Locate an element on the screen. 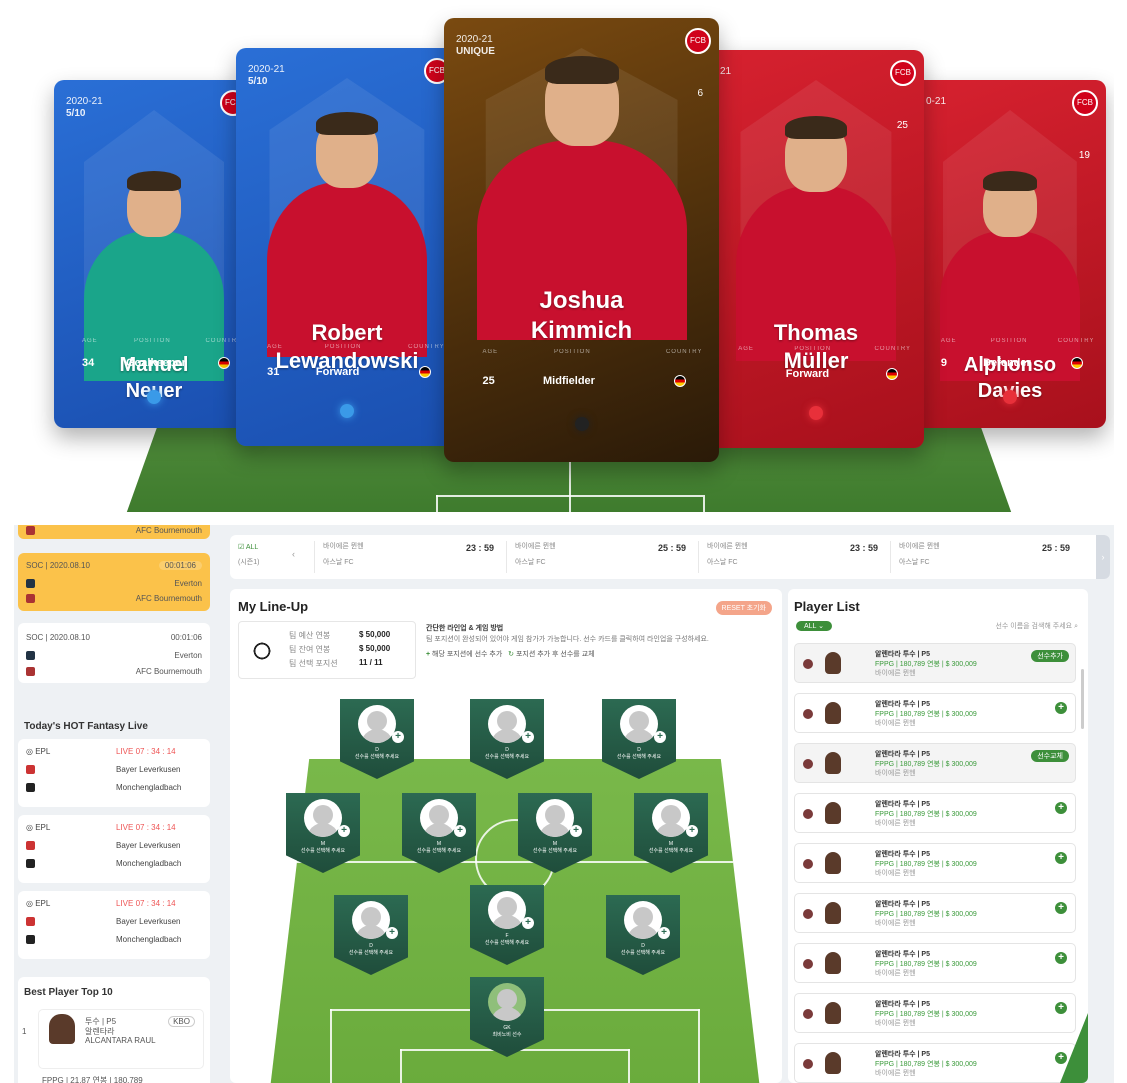  plus-icon: + is located at coordinates (428, 654).